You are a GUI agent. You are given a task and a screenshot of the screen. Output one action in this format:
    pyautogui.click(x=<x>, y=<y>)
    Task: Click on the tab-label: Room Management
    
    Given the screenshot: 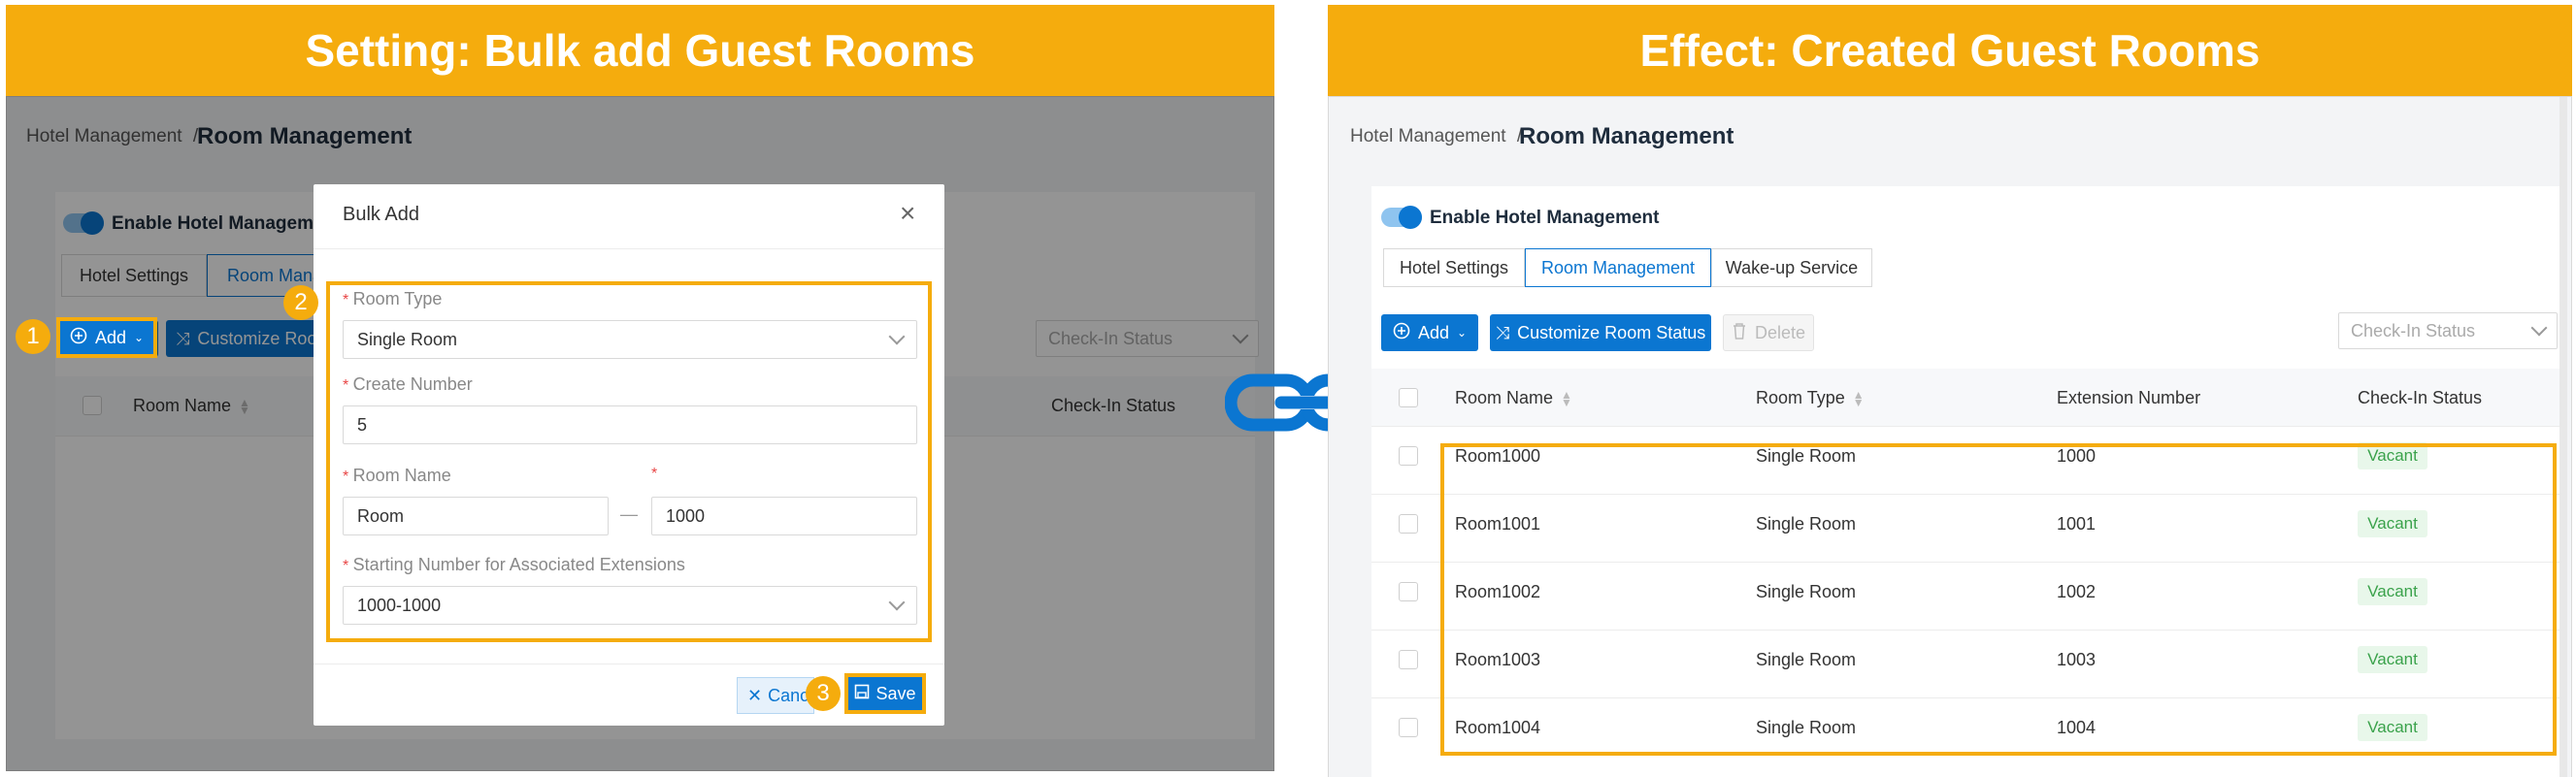 What is the action you would take?
    pyautogui.click(x=1618, y=267)
    